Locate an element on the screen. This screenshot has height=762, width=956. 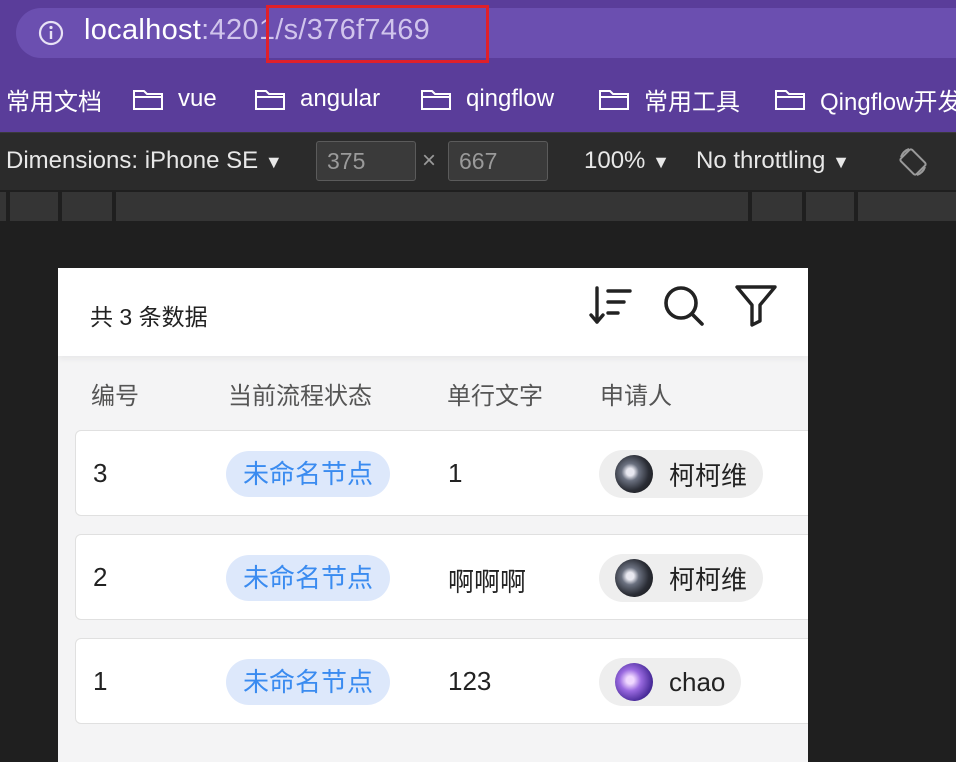
zoom-select: 100% ▼ is located at coordinates (627, 161).